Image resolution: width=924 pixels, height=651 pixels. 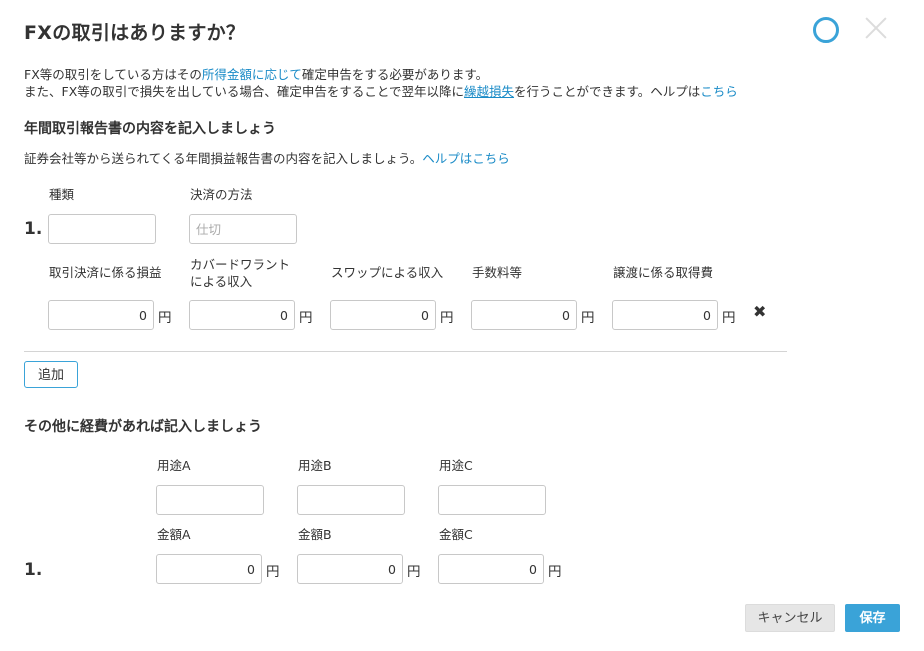 What do you see at coordinates (387, 272) in the screenshot?
I see `swap-income-label: スワップによる収入` at bounding box center [387, 272].